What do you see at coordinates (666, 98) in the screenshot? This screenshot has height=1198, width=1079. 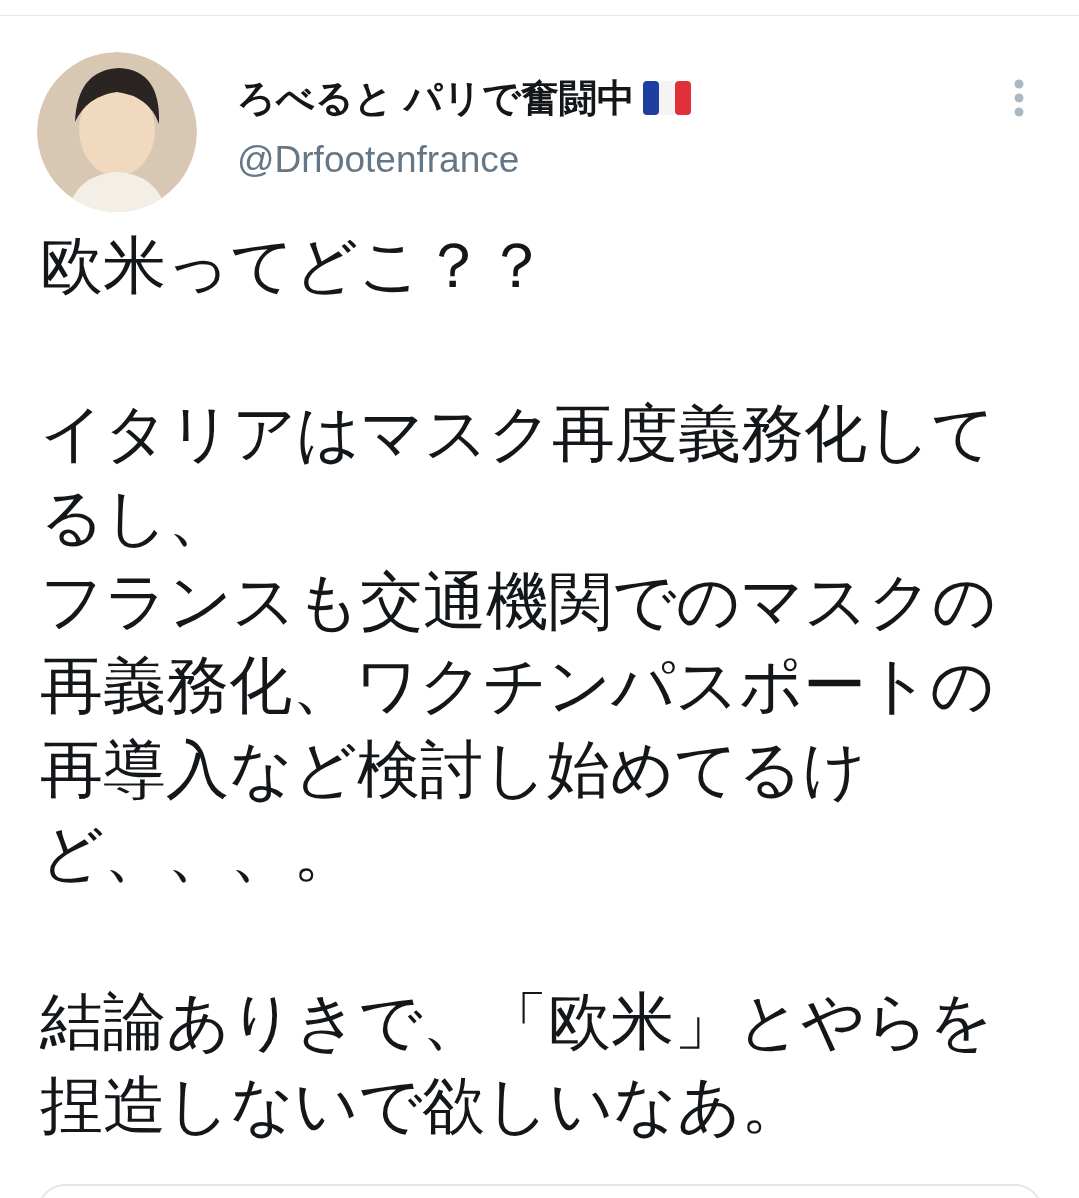 I see `flag-icon` at bounding box center [666, 98].